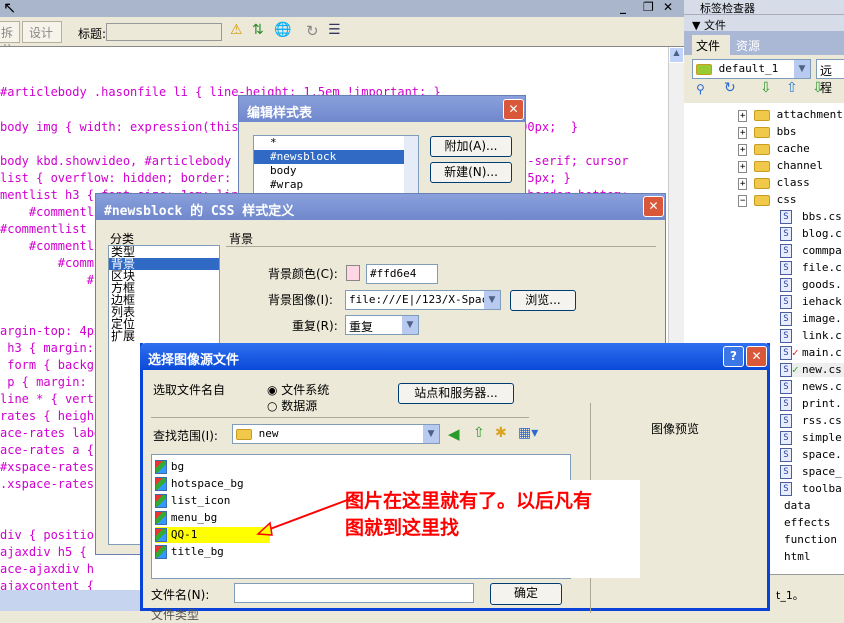  I want to click on tab-assets: 资源, so click(748, 45).